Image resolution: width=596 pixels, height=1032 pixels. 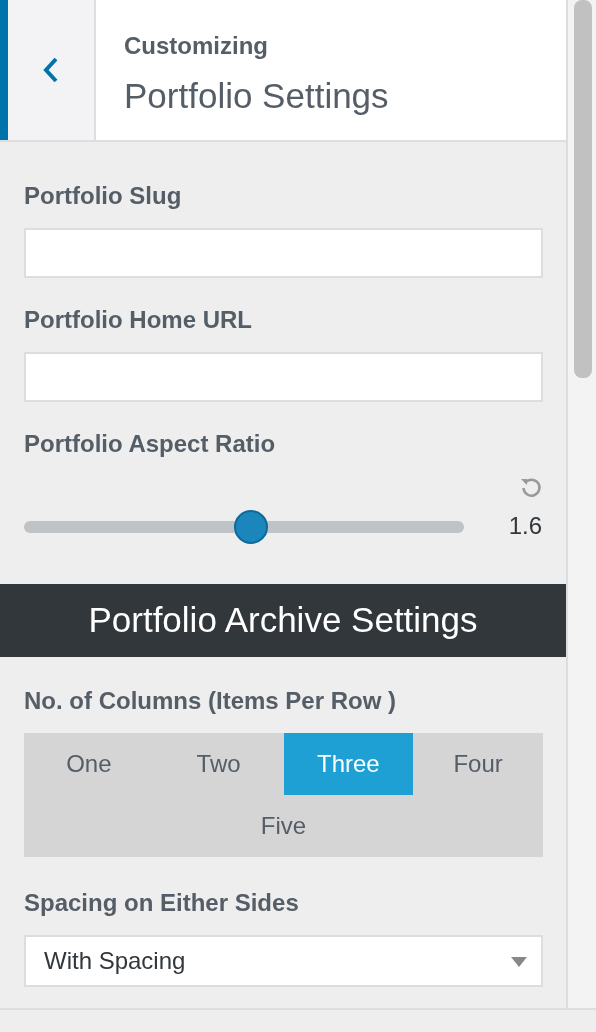 I want to click on select-value: With Spacing, so click(x=115, y=960).